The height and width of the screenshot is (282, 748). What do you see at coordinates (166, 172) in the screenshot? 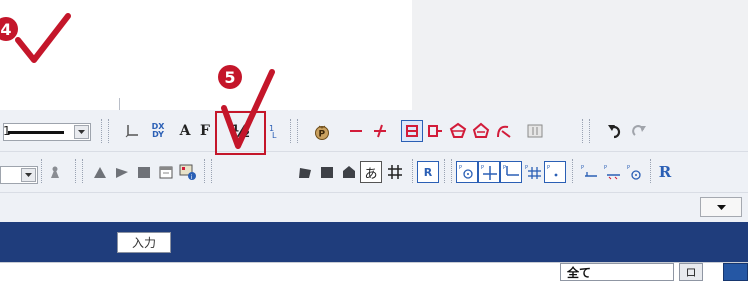
I see `calendar-icon` at bounding box center [166, 172].